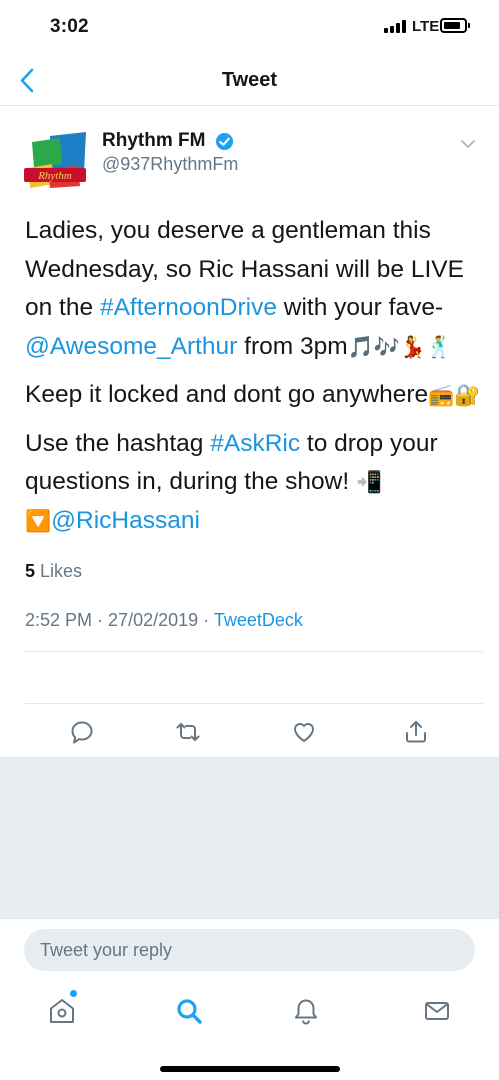 Image resolution: width=499 pixels, height=1080 pixels. I want to click on down-arrow-emoji: 🔽, so click(38, 520).